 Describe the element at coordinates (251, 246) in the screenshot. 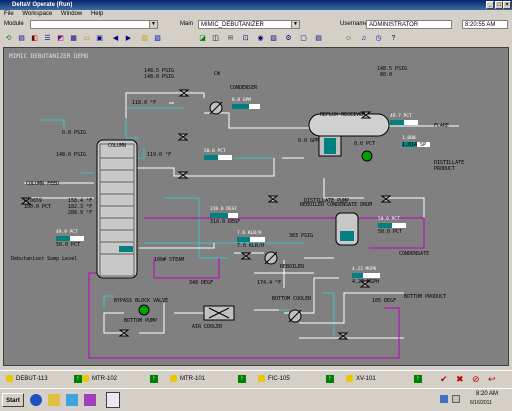

I see `steam-flow-sp: 7.6 KLB/H` at that location.